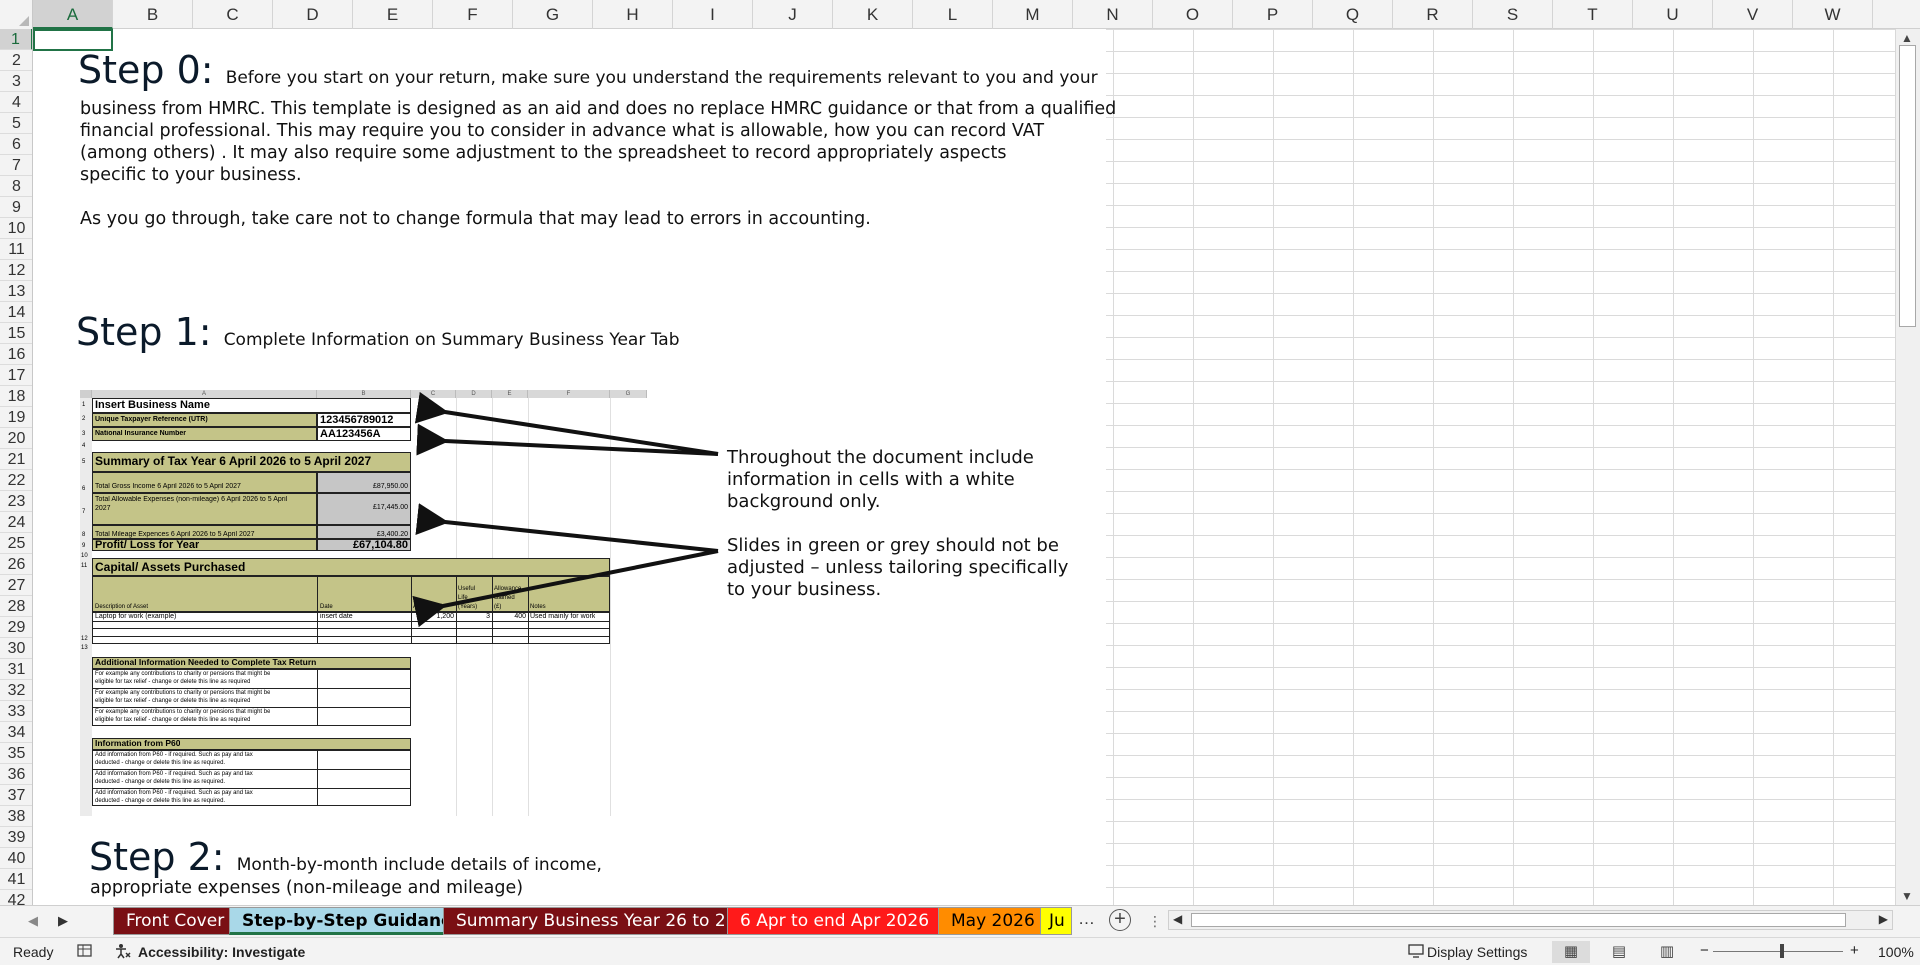  I want to click on row-header-34: 34, so click(16, 732).